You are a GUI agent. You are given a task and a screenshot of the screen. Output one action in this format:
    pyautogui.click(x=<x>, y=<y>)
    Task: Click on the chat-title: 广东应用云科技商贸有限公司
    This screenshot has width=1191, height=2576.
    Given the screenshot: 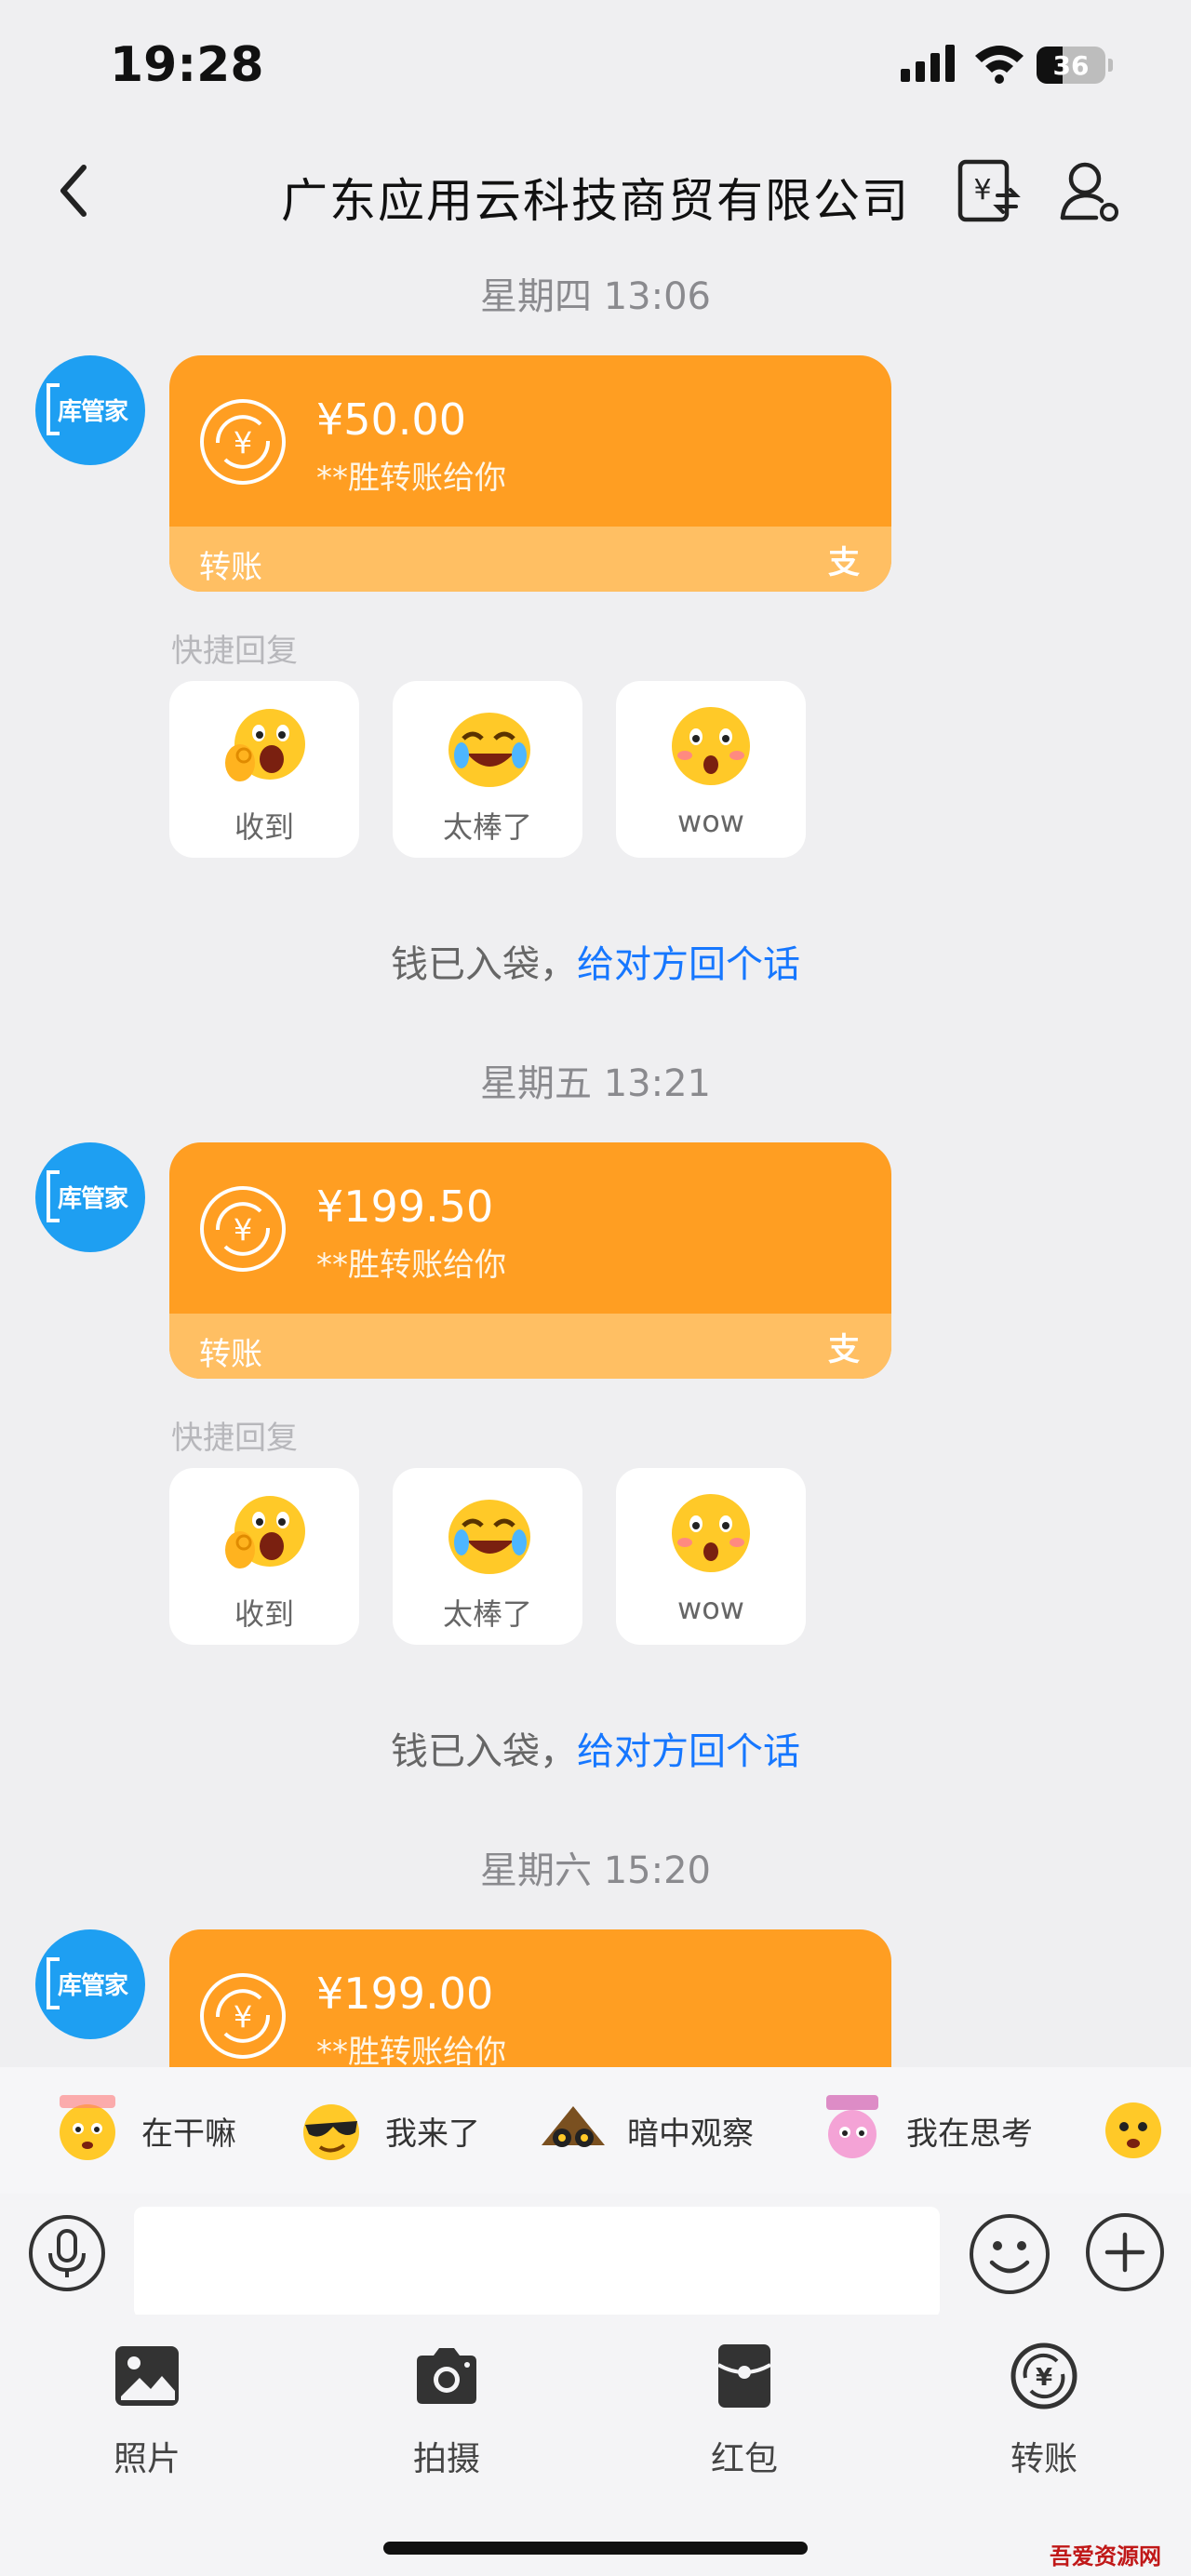 What is the action you would take?
    pyautogui.click(x=595, y=201)
    